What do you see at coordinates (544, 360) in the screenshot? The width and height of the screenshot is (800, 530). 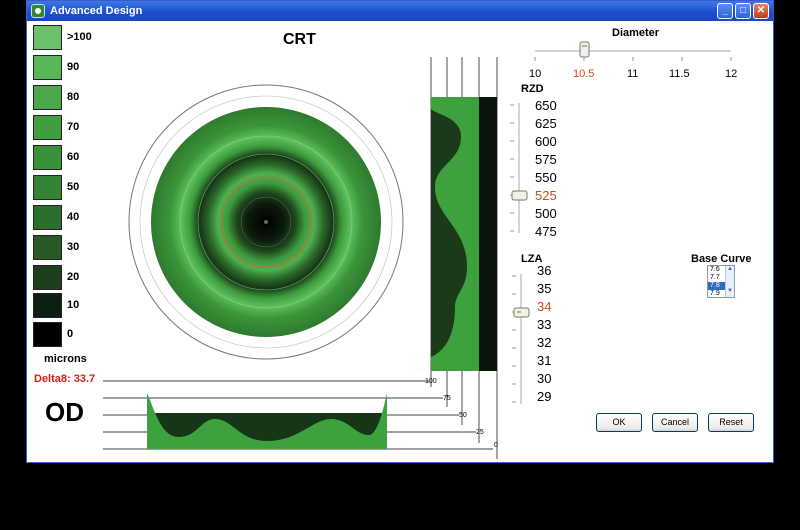 I see `lza-tick-31: 31` at bounding box center [544, 360].